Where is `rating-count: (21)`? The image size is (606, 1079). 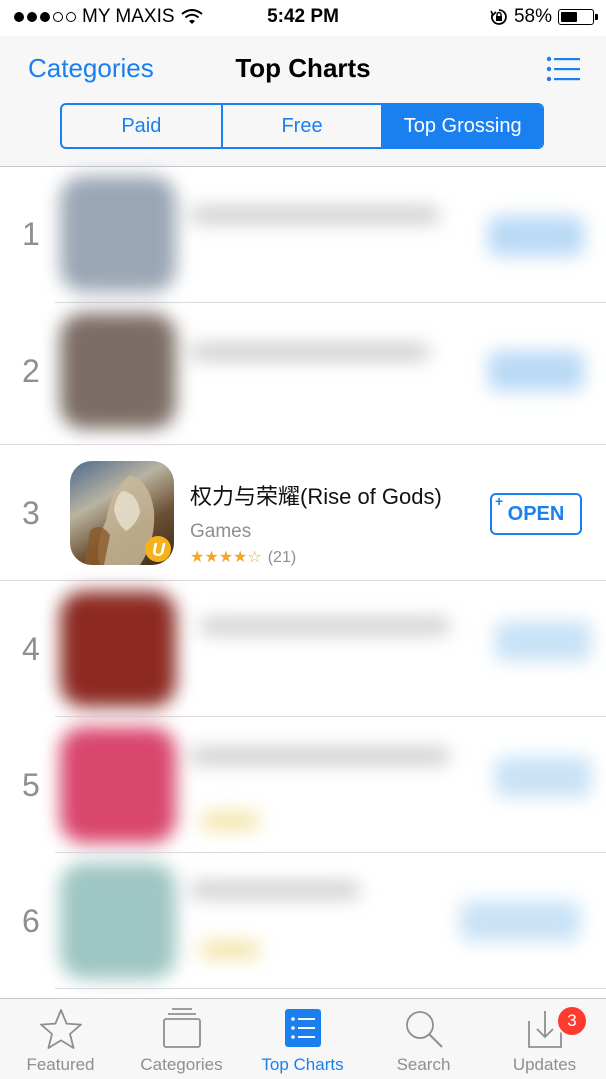 rating-count: (21) is located at coordinates (282, 557).